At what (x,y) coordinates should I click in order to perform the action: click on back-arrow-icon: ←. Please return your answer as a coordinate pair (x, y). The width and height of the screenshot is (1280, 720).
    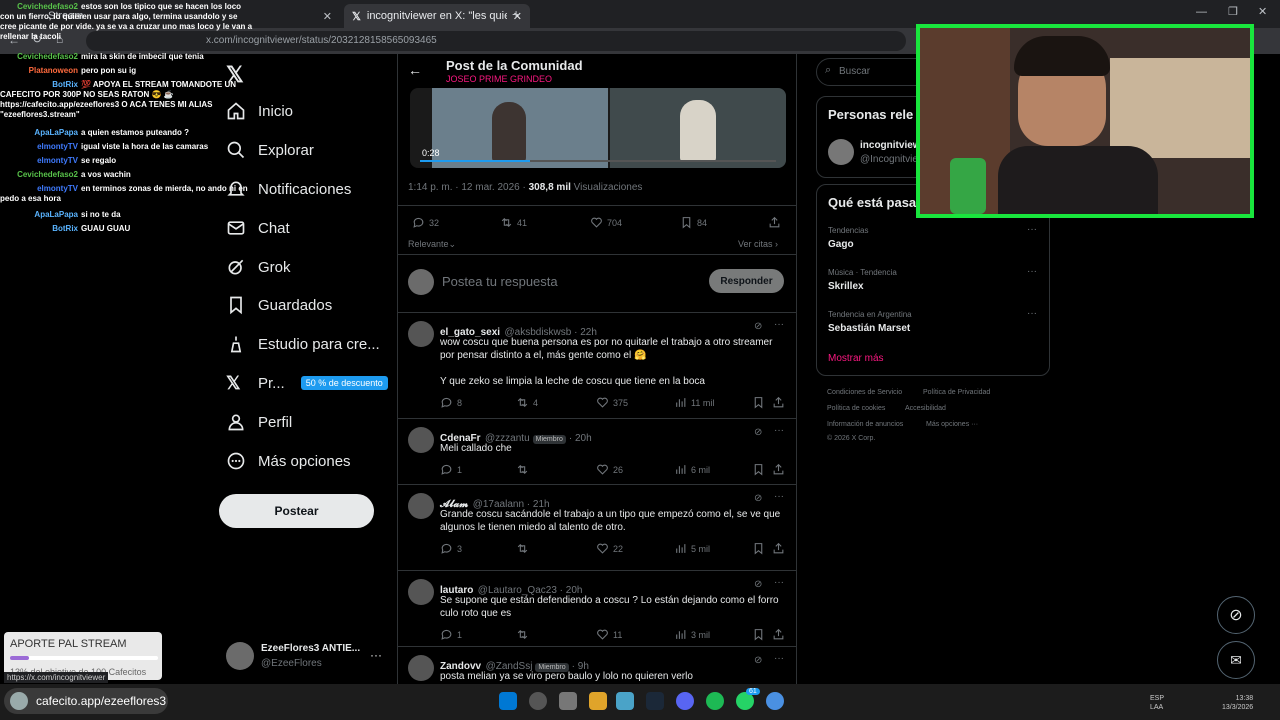
    Looking at the image, I should click on (415, 70).